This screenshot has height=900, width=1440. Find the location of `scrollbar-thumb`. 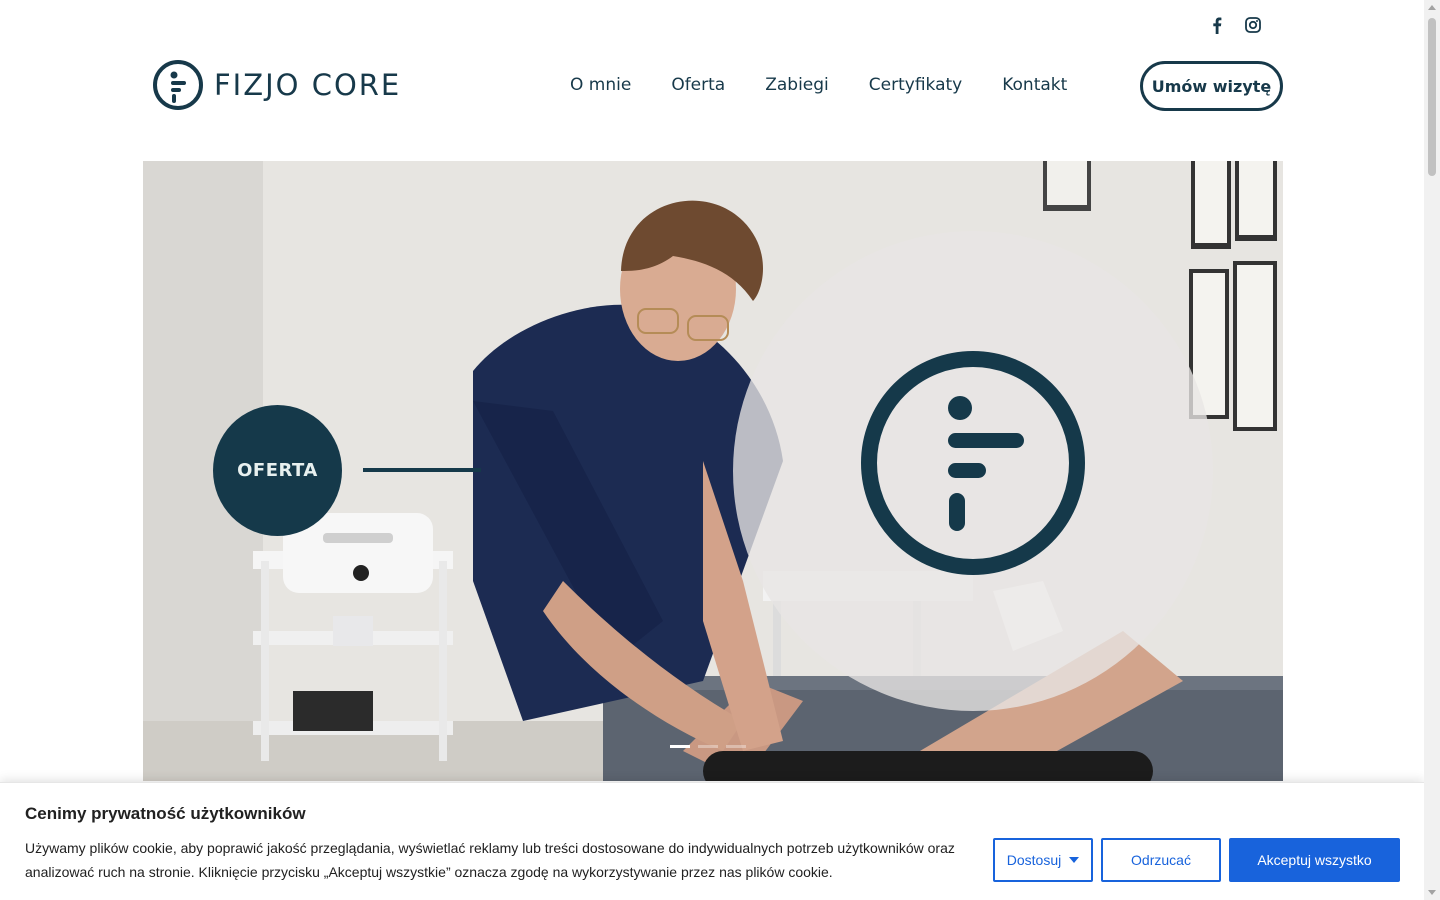

scrollbar-thumb is located at coordinates (1432, 97).